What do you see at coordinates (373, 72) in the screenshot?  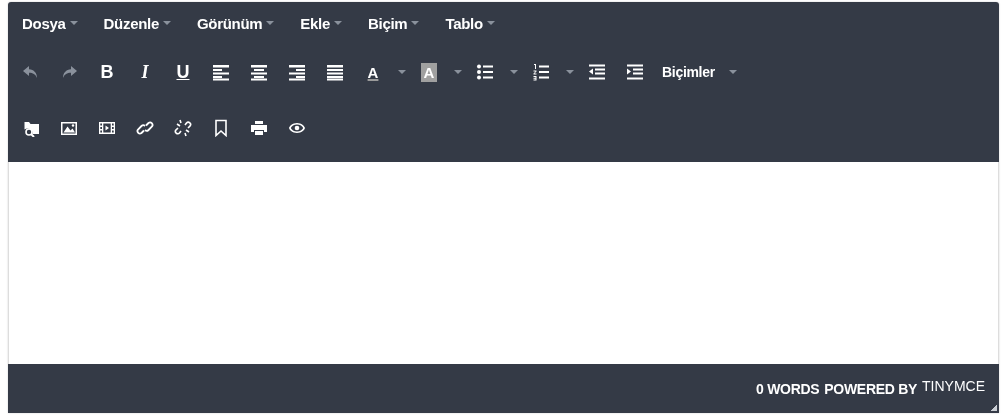 I see `text-color-button: A` at bounding box center [373, 72].